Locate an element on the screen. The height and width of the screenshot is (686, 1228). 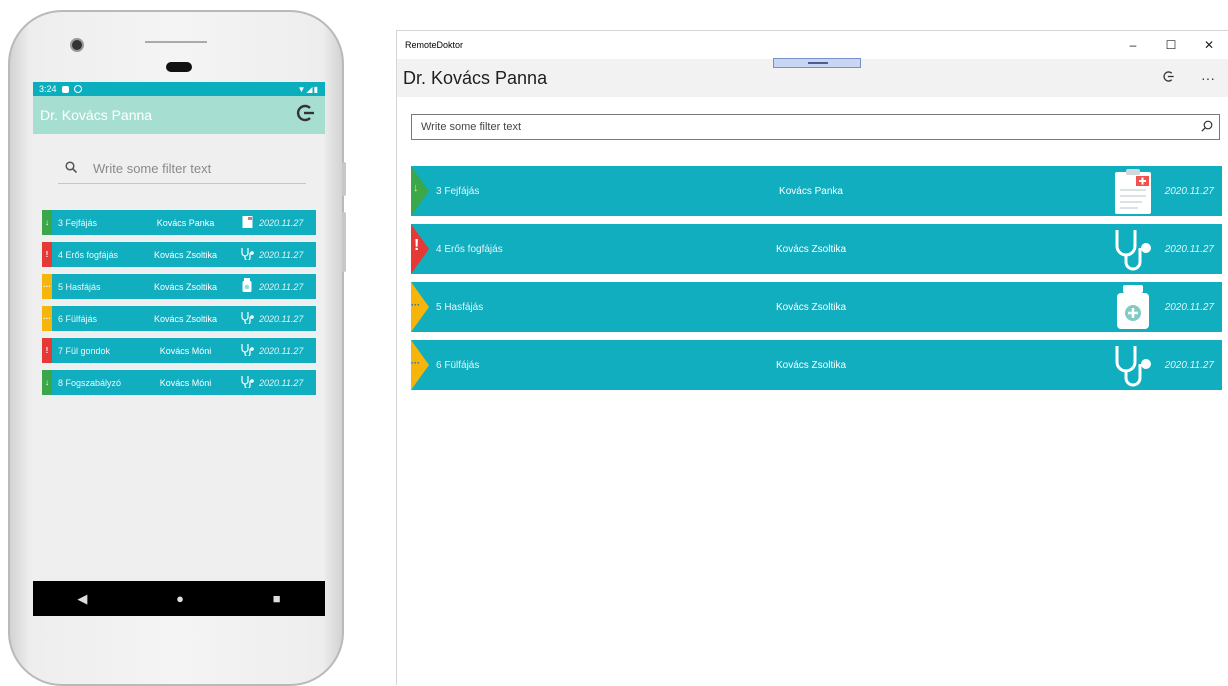
list-item: ! 7 Fül gondok Kovács Móni 2020.11.27 is located at coordinates (179, 350).